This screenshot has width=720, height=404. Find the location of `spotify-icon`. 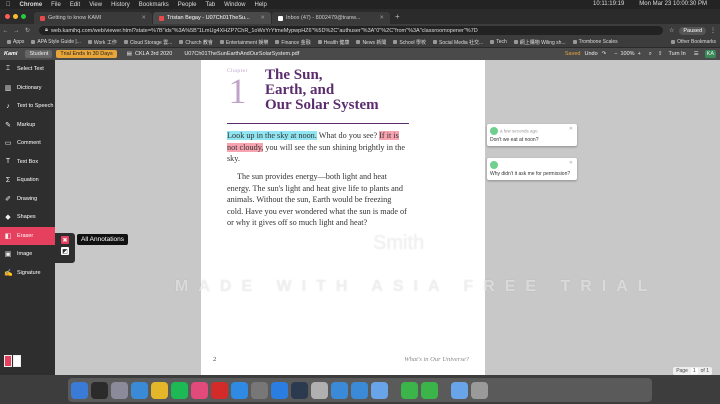

spotify-icon is located at coordinates (179, 390).